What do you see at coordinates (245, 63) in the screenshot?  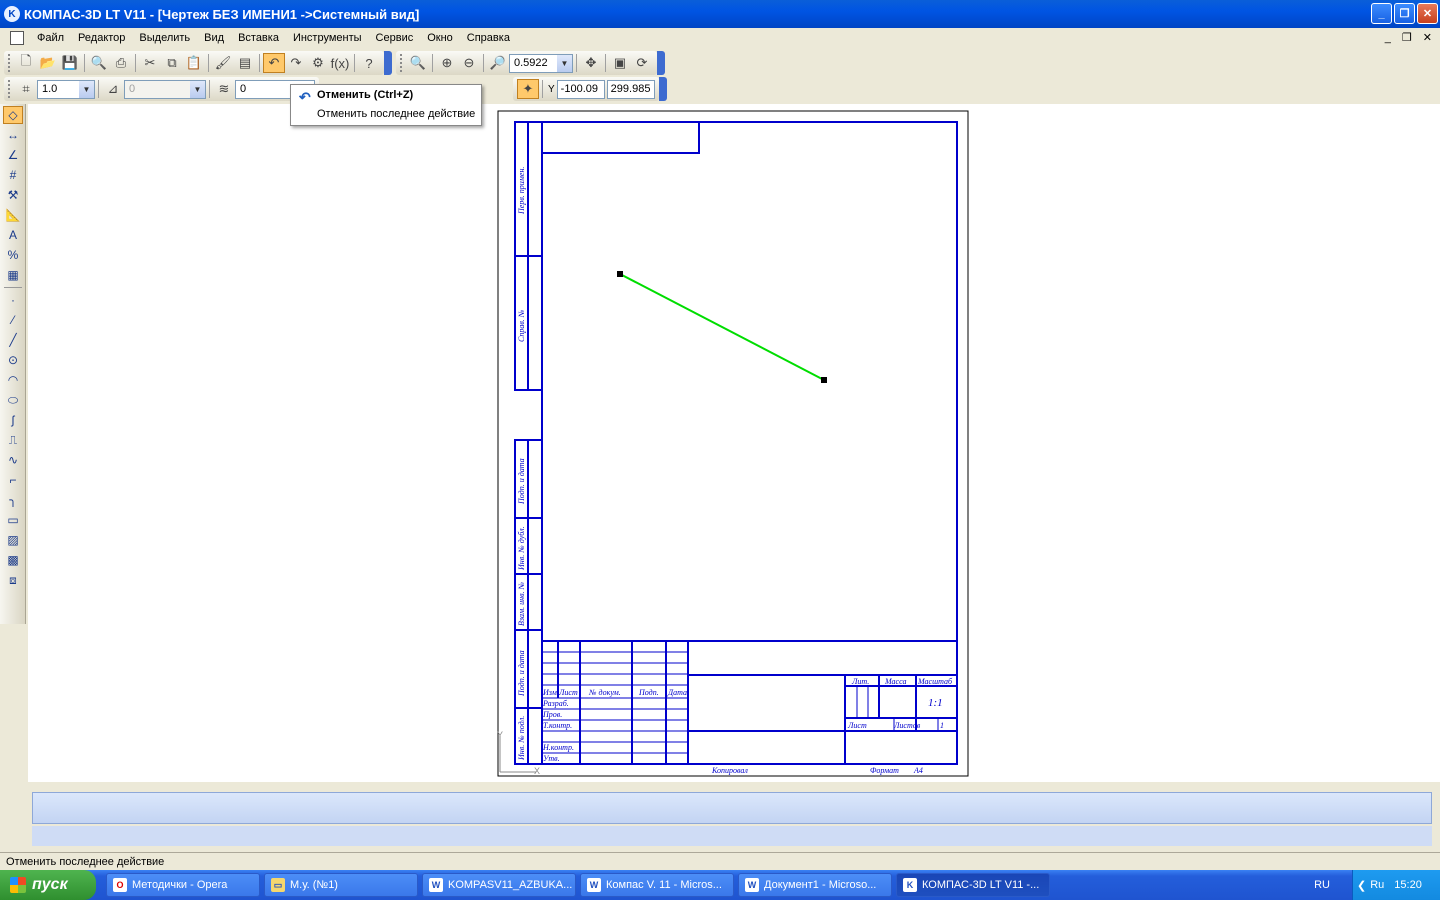 I see `properties-icon: ▤` at bounding box center [245, 63].